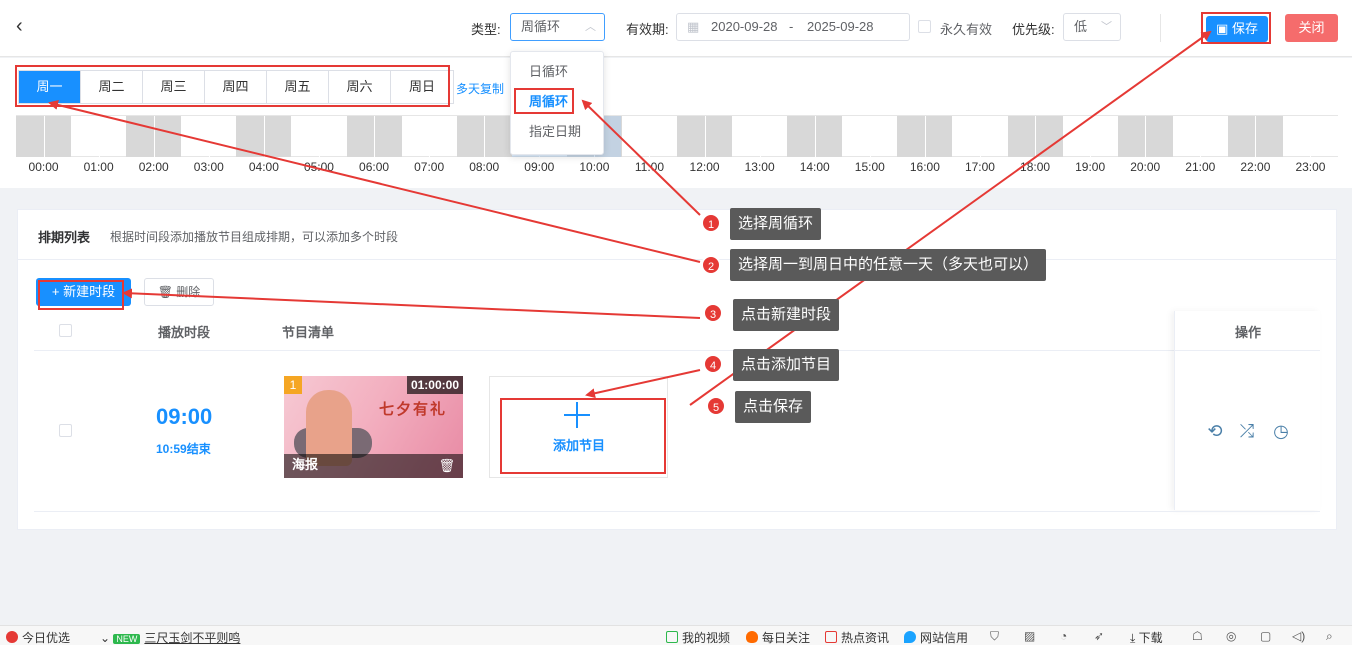 The height and width of the screenshot is (645, 1352). I want to click on timeline-hour-label: 10:00, so click(594, 167).